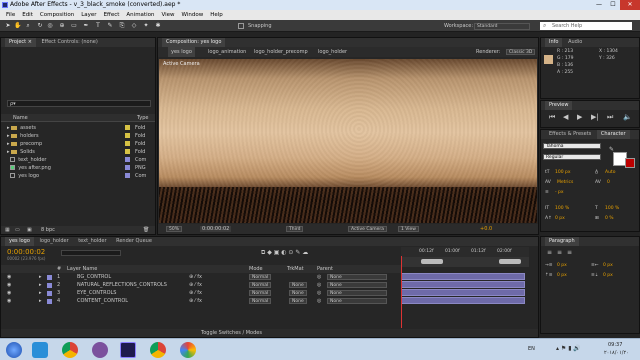 The width and height of the screenshot is (640, 360). Describe the element at coordinates (27, 15) in the screenshot. I see `menu-edit: Edit` at that location.